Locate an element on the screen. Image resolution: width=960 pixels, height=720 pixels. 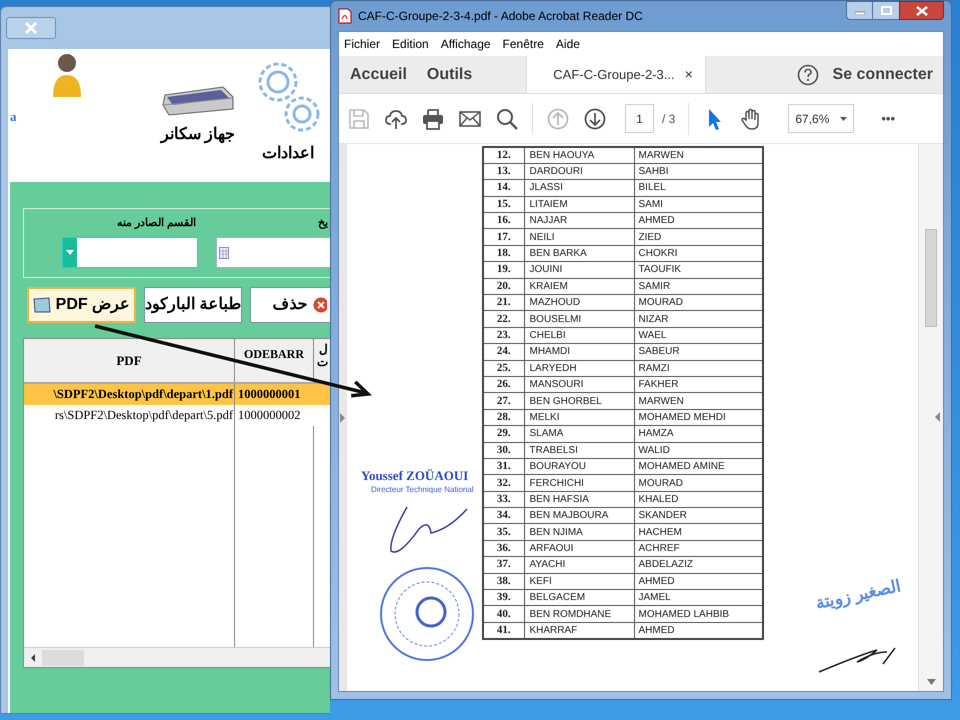
close-tab-button: × is located at coordinates (688, 74).